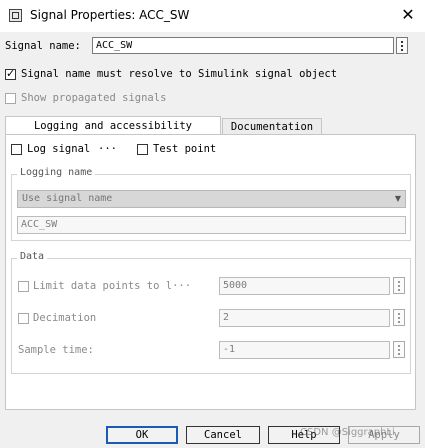  Describe the element at coordinates (223, 435) in the screenshot. I see `cancel-button: Cancel` at that location.